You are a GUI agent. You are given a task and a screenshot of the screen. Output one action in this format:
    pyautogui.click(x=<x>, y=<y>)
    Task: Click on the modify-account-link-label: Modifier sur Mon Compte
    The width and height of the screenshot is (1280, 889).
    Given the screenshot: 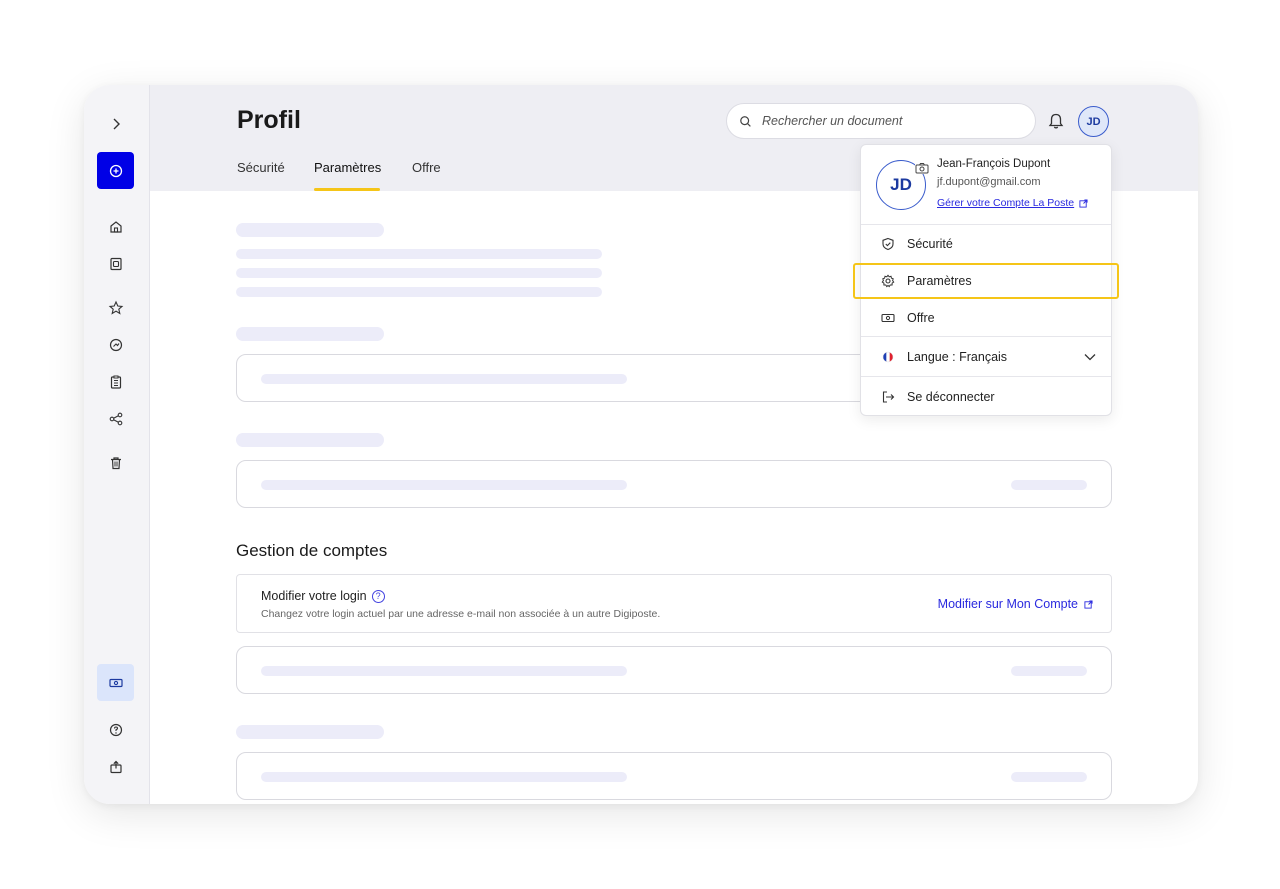 What is the action you would take?
    pyautogui.click(x=1007, y=604)
    